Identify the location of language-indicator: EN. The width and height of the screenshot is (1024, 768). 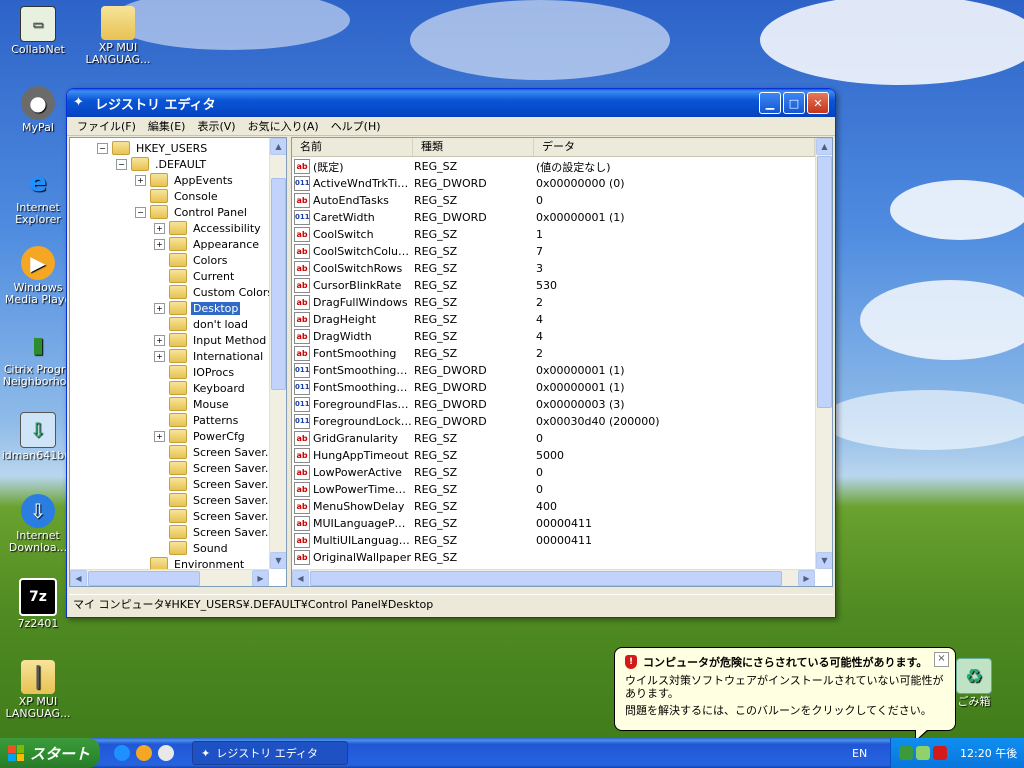
(859, 753).